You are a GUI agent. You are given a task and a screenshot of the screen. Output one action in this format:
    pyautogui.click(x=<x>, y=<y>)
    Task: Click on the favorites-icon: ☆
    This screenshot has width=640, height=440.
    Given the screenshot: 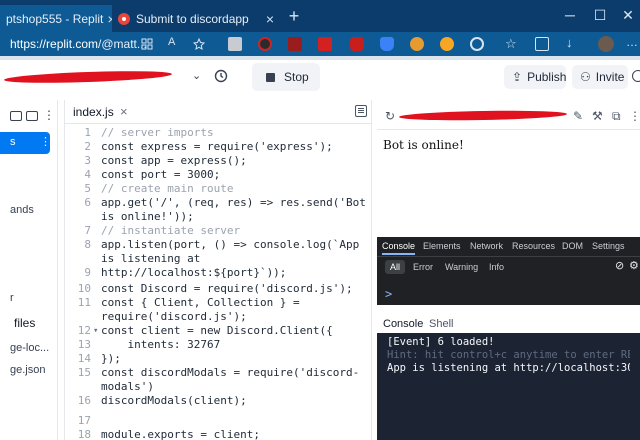 What is the action you would take?
    pyautogui.click(x=511, y=44)
    